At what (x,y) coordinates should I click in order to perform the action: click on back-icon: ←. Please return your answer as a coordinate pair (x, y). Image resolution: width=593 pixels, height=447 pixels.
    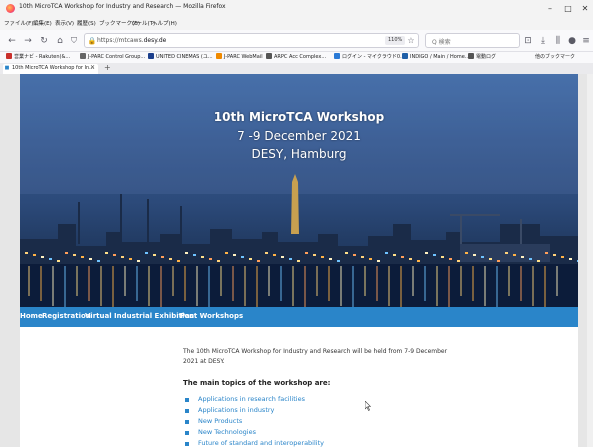
    Looking at the image, I should click on (12, 41).